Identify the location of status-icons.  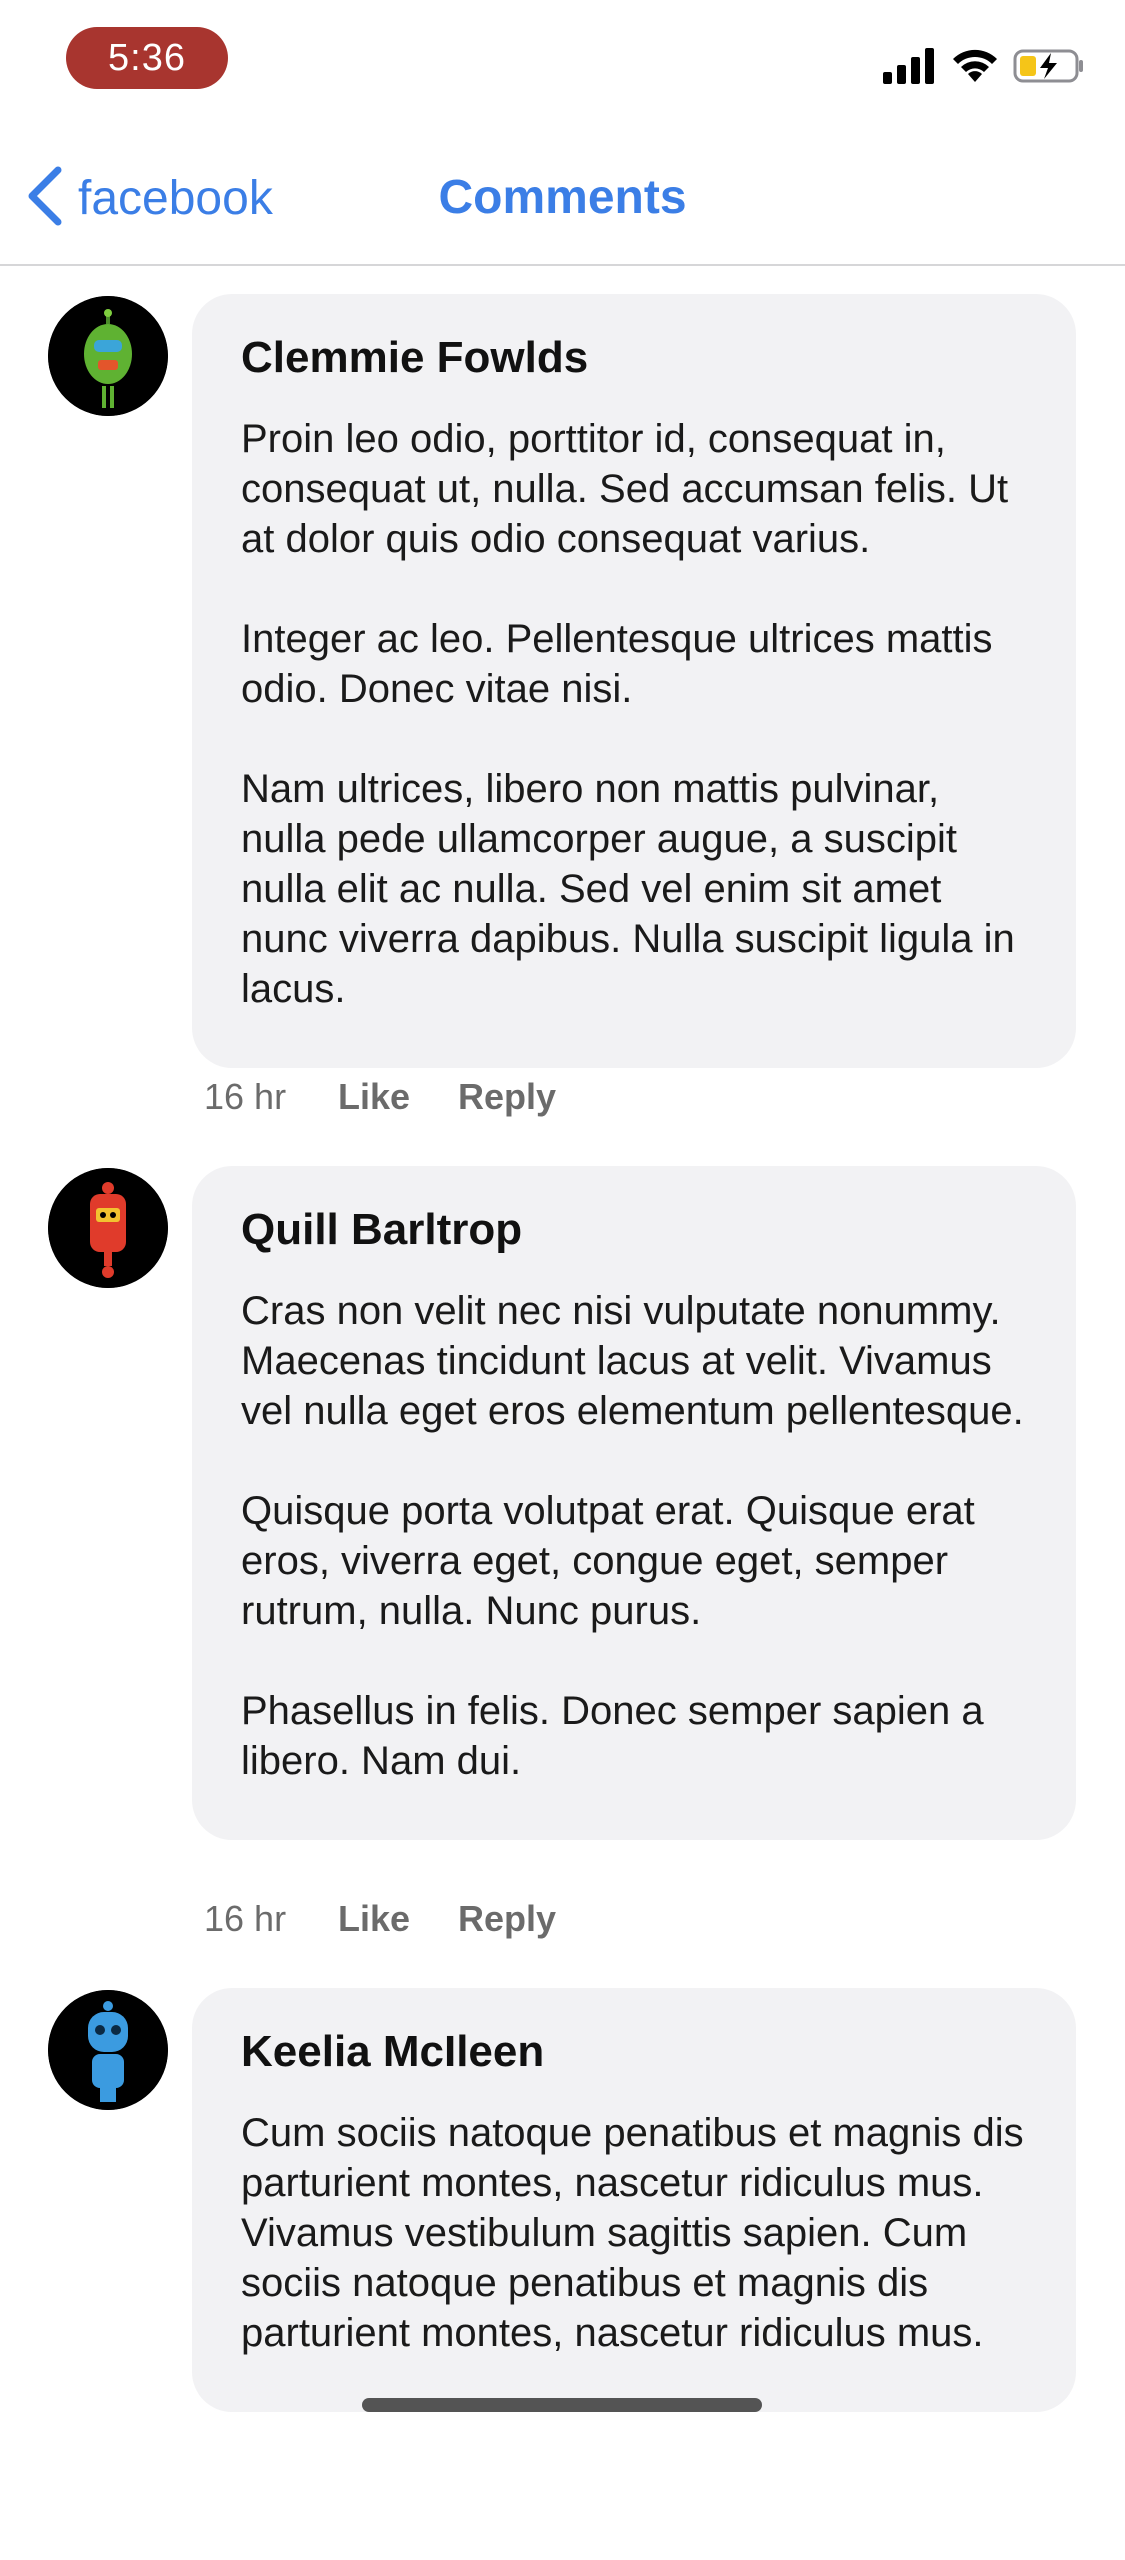
(984, 68).